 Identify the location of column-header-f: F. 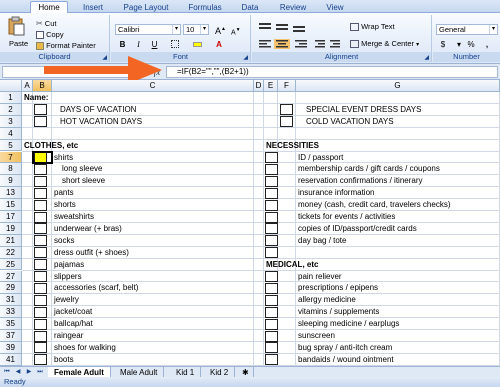
(287, 86).